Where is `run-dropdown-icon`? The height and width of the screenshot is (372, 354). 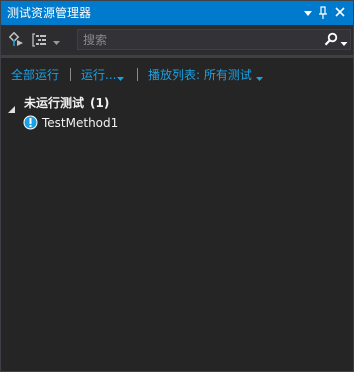 run-dropdown-icon is located at coordinates (120, 78).